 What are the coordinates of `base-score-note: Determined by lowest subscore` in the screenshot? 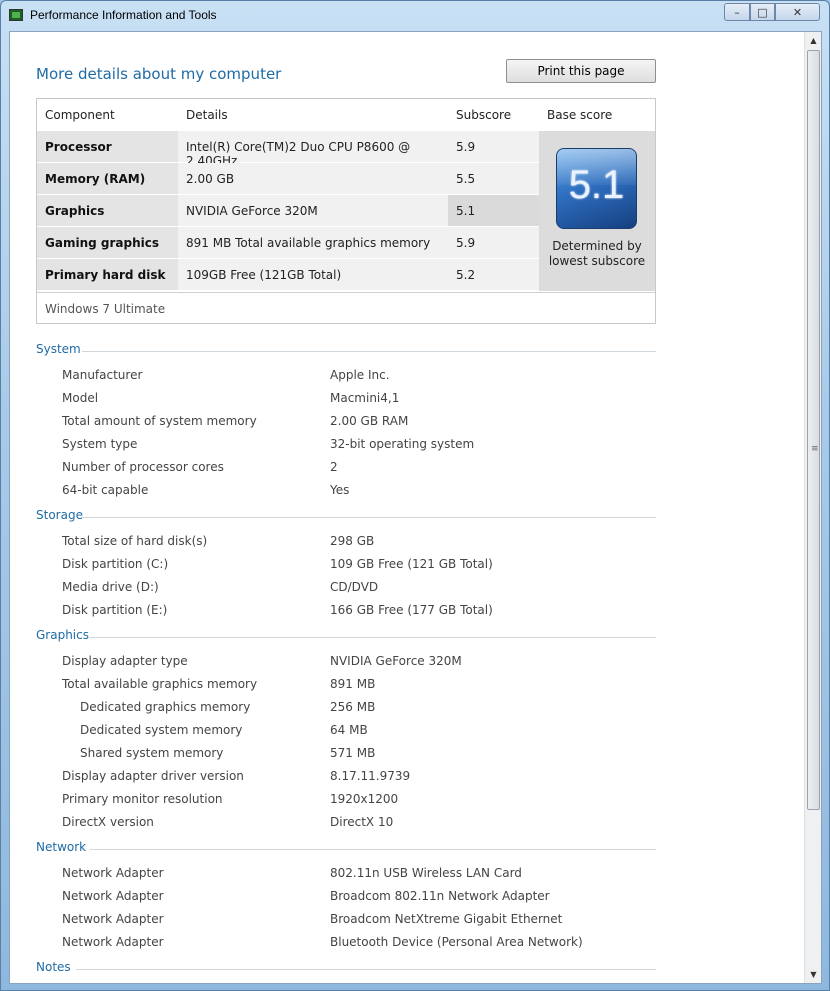 It's located at (597, 254).